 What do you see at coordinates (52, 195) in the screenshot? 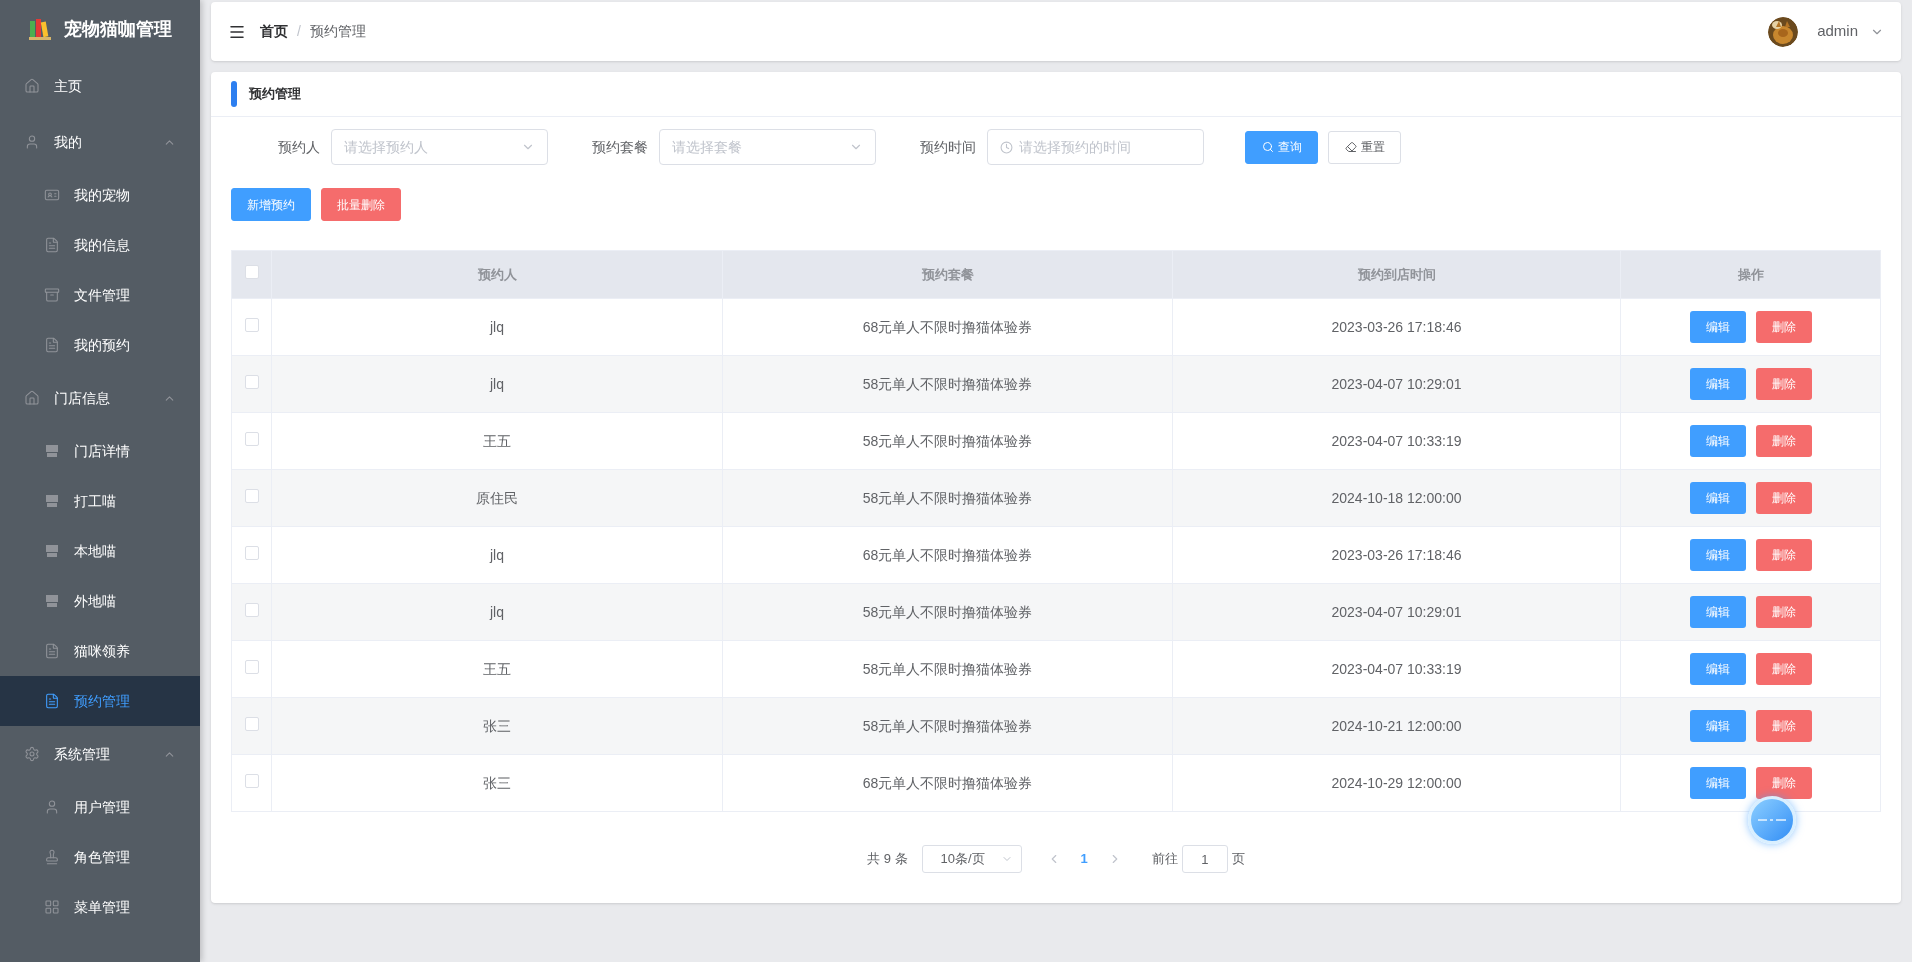
I see `badge-icon` at bounding box center [52, 195].